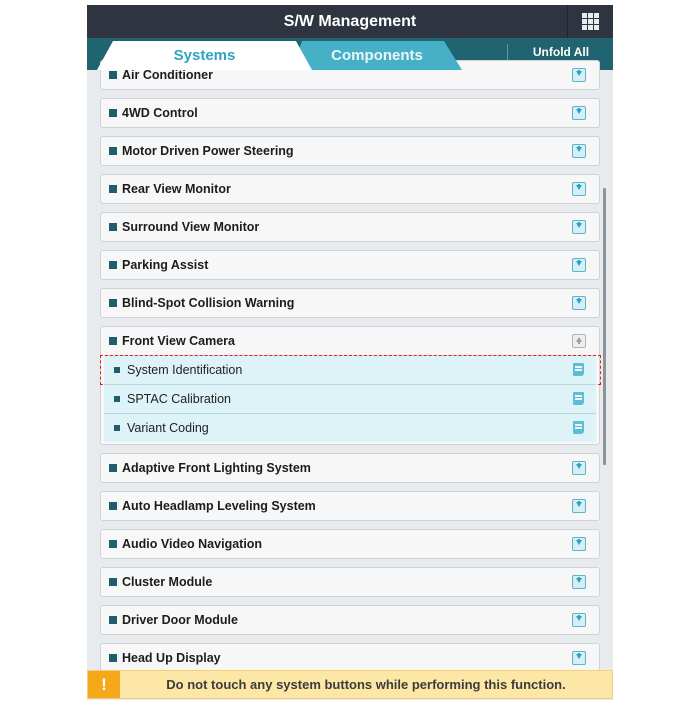 This screenshot has width=700, height=704. I want to click on warning-icon: !, so click(104, 684).